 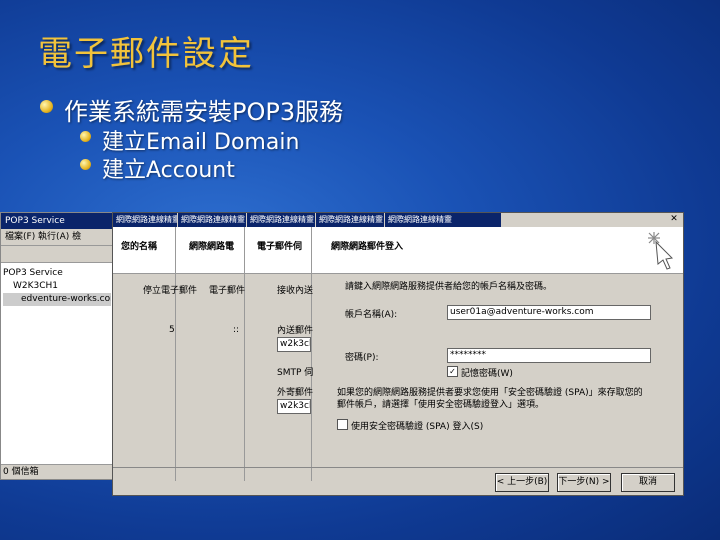 What do you see at coordinates (57, 254) in the screenshot?
I see `console-toolbar` at bounding box center [57, 254].